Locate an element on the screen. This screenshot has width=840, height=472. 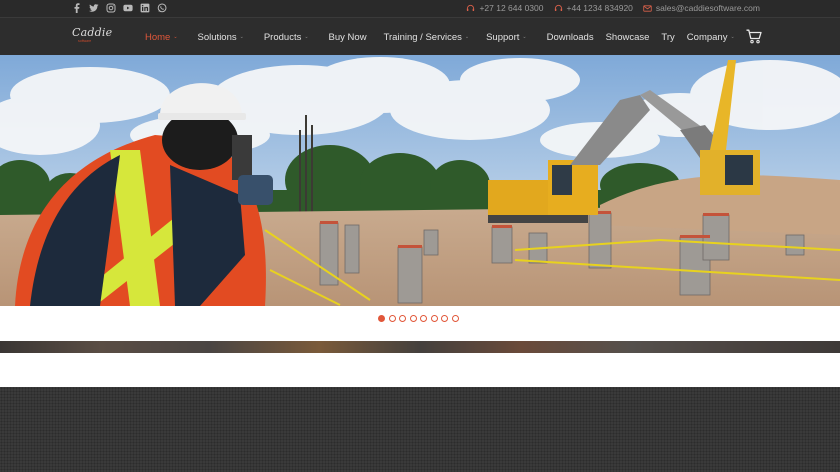
nav-item-company: Company ⌄ is located at coordinates (711, 37).